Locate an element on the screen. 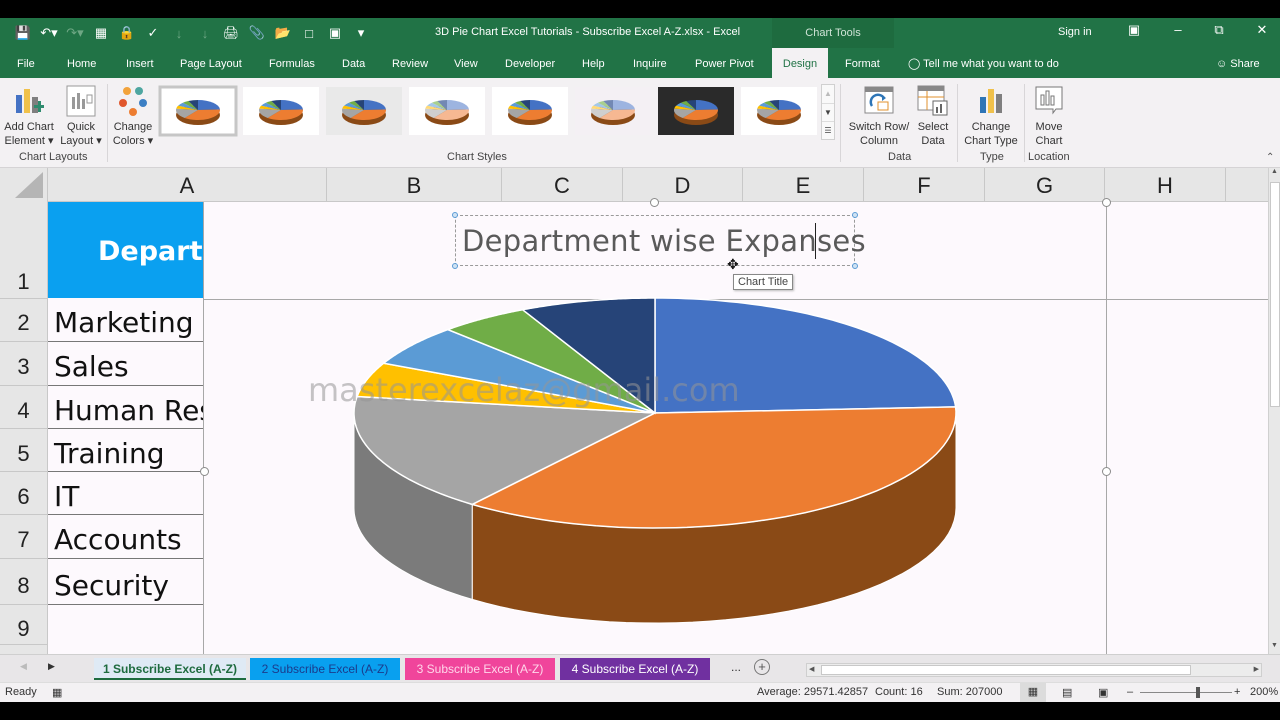  tab-formulas: Formulas is located at coordinates (292, 63).